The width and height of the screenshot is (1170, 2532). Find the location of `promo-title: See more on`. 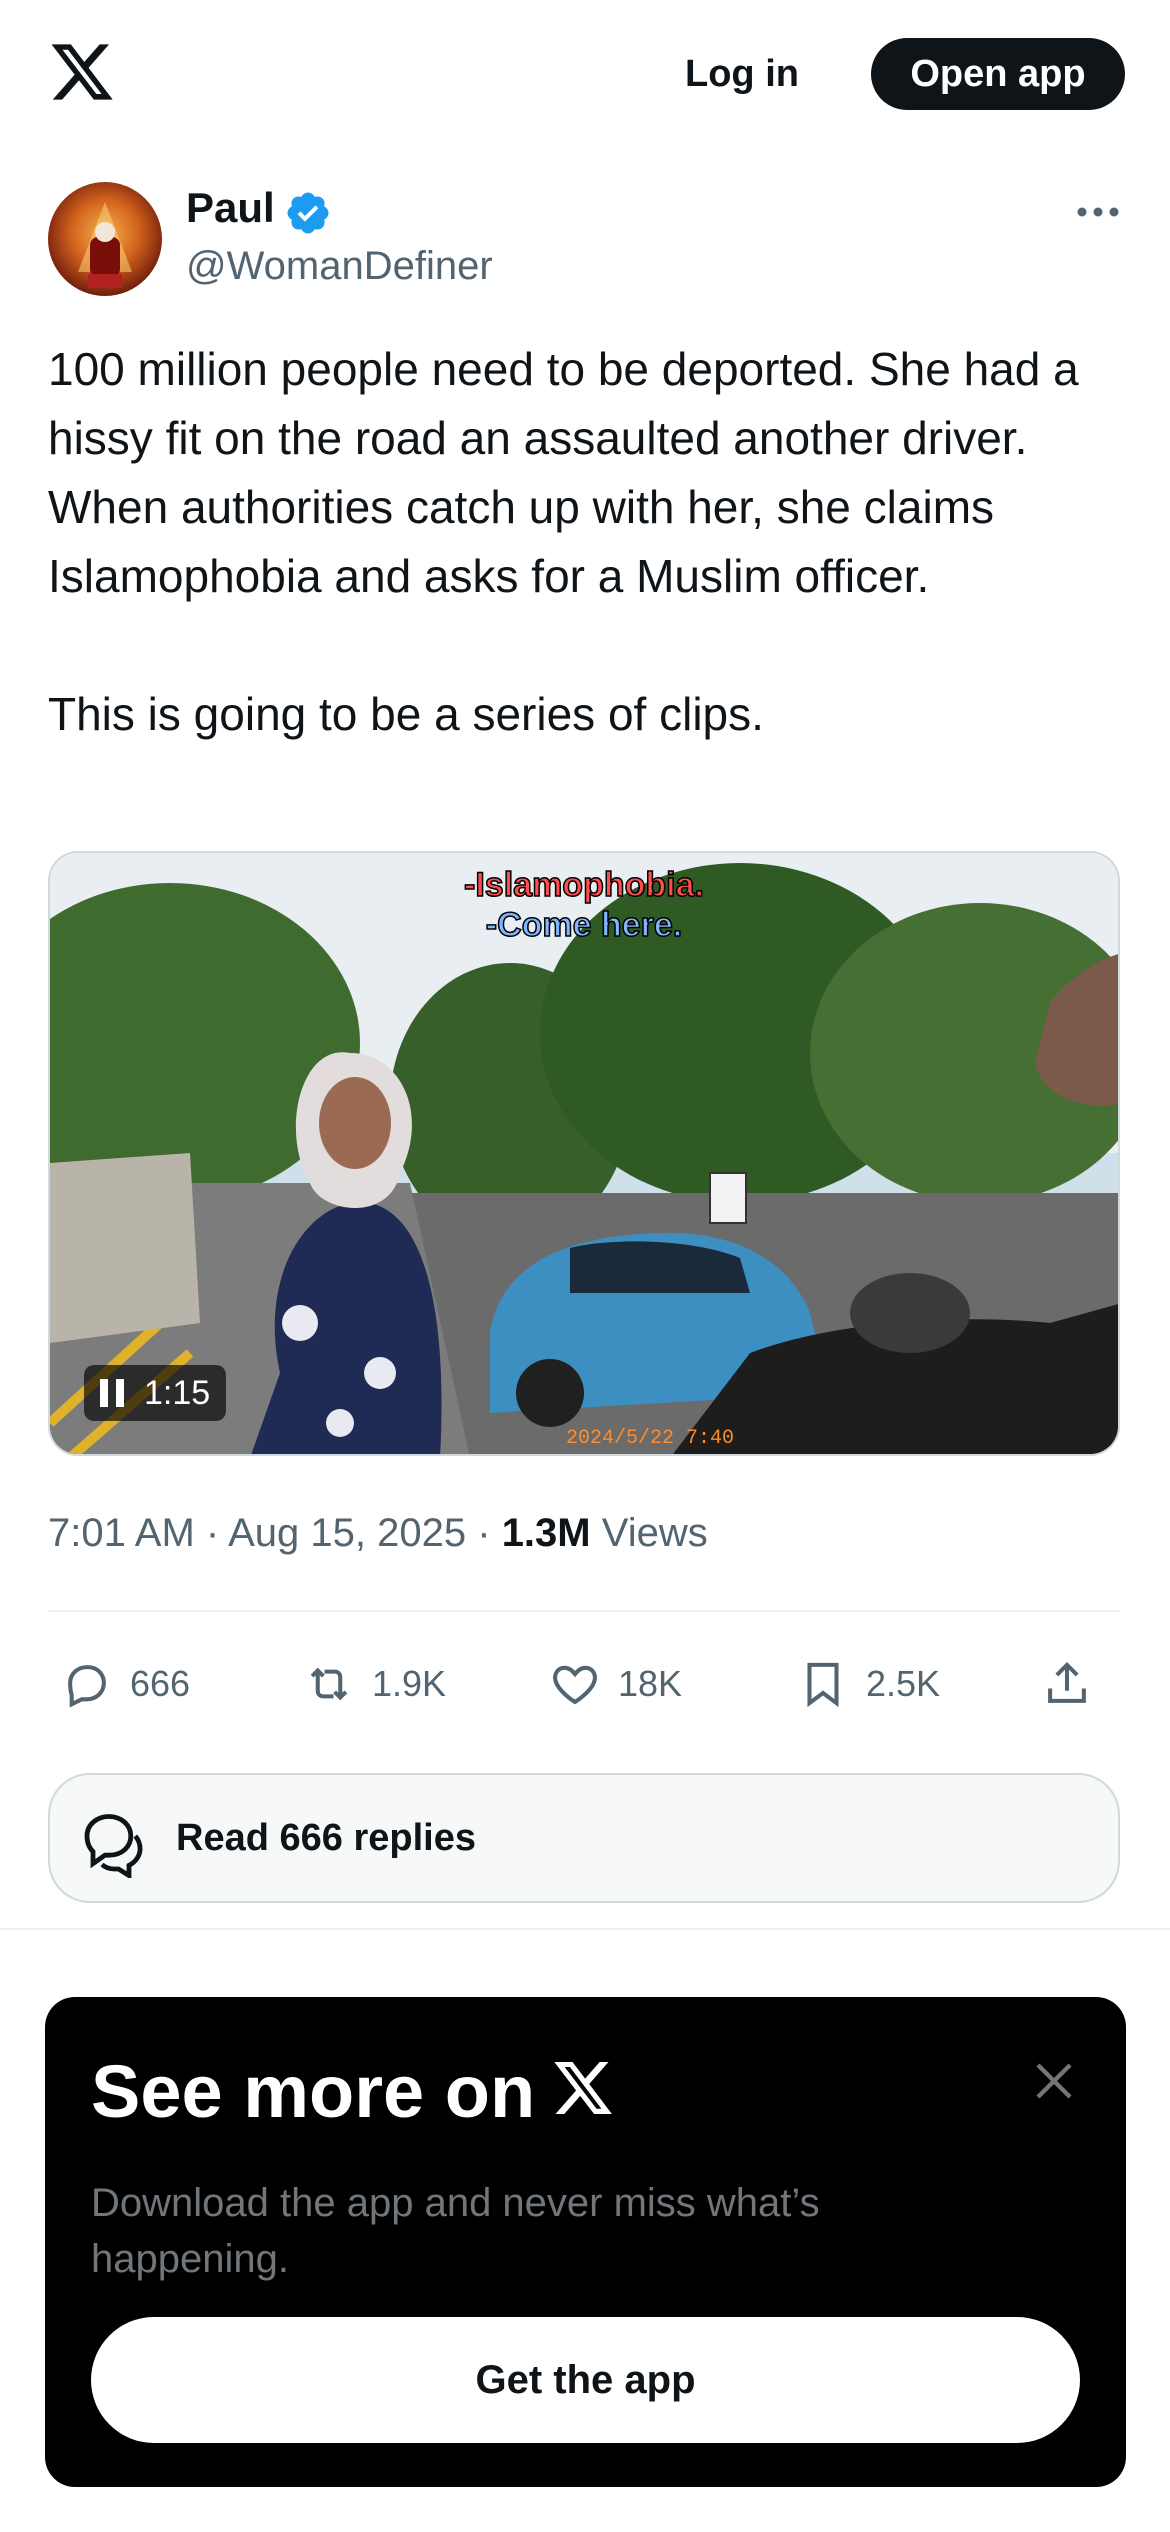

promo-title: See more on is located at coordinates (313, 2091).